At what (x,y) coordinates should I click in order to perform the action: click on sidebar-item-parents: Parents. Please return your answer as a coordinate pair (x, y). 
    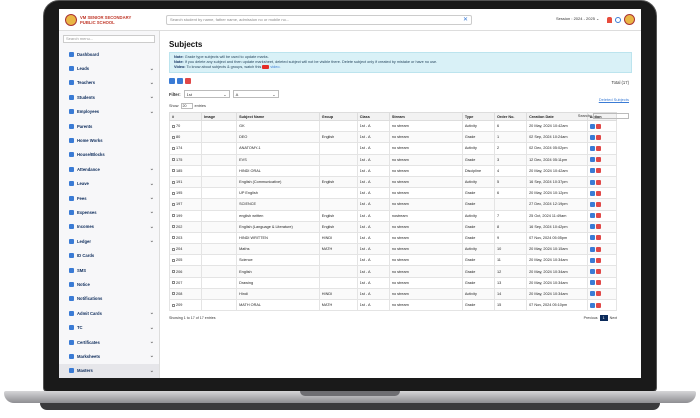
    Looking at the image, I should click on (109, 126).